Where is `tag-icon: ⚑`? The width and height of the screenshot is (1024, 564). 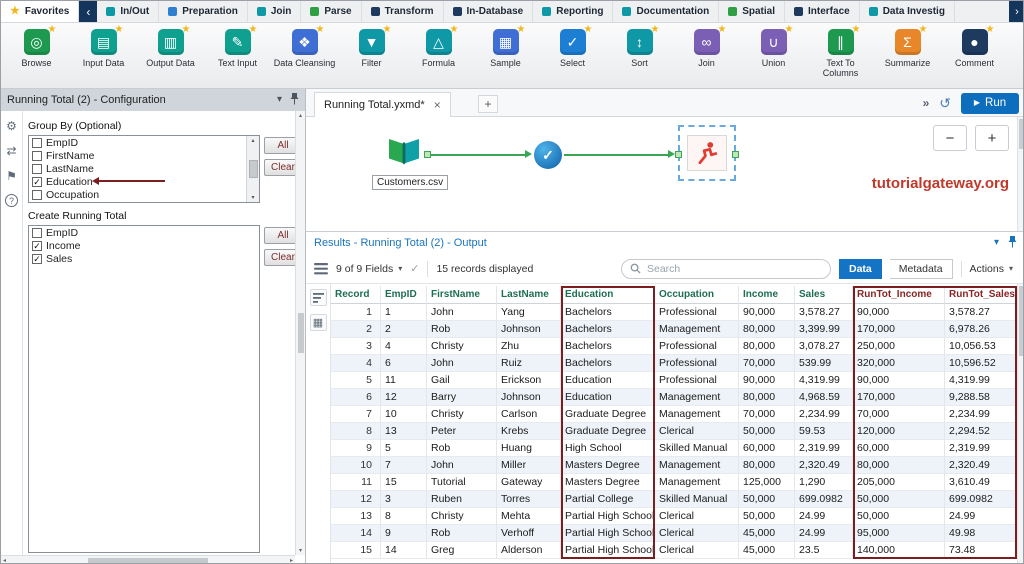
tag-icon: ⚑ is located at coordinates (11, 176).